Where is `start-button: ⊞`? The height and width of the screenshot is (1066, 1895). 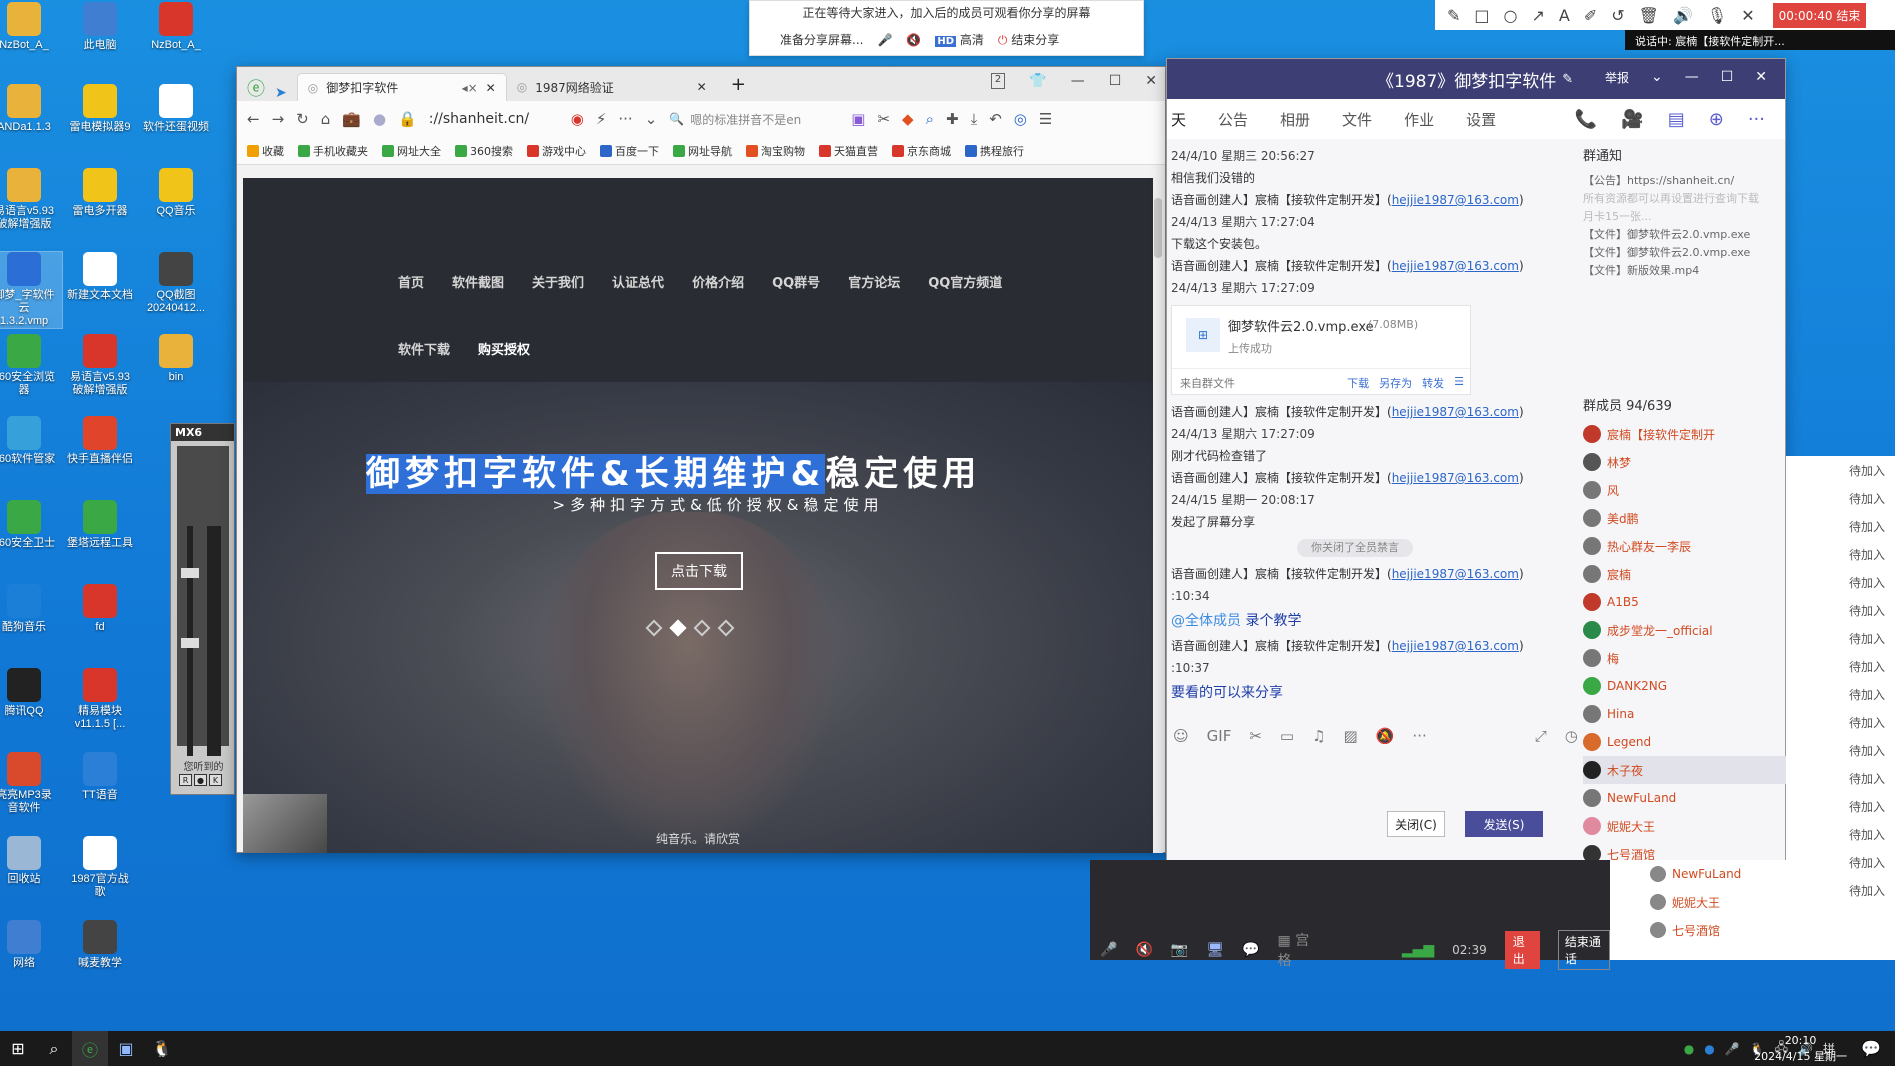 start-button: ⊞ is located at coordinates (18, 1048).